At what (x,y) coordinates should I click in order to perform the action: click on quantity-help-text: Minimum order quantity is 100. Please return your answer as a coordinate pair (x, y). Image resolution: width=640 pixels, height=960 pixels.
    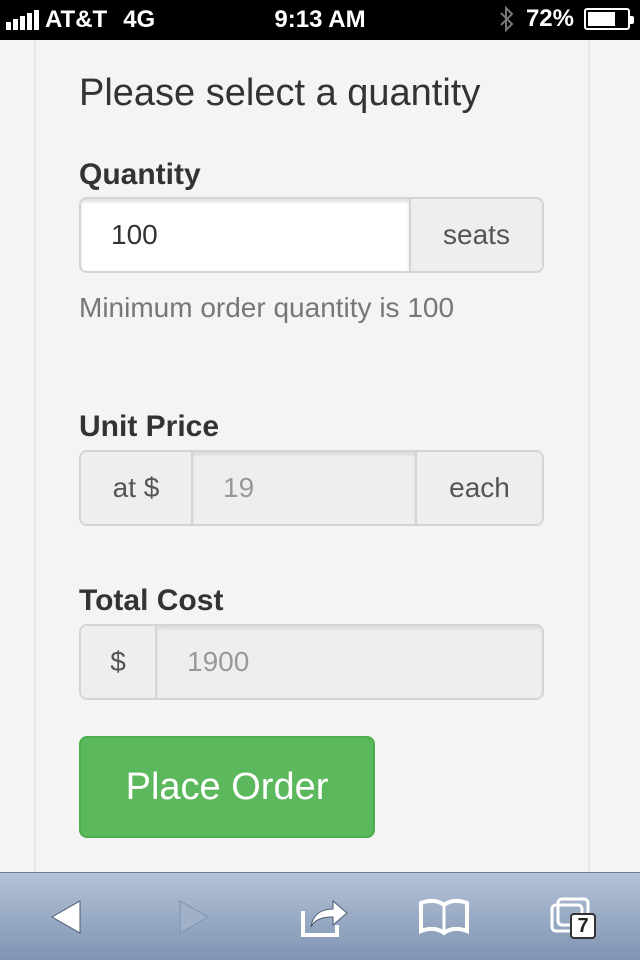
    Looking at the image, I should click on (267, 307).